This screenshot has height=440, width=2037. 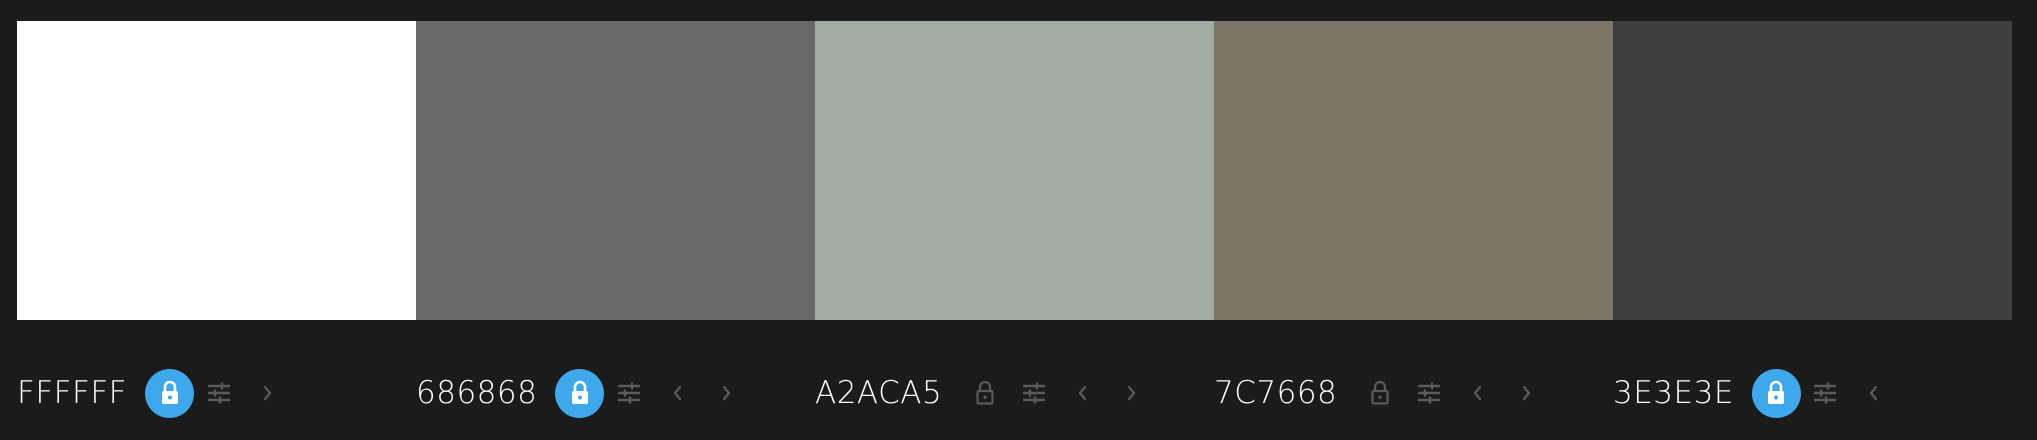 What do you see at coordinates (476, 393) in the screenshot?
I see `hex-code: 686868` at bounding box center [476, 393].